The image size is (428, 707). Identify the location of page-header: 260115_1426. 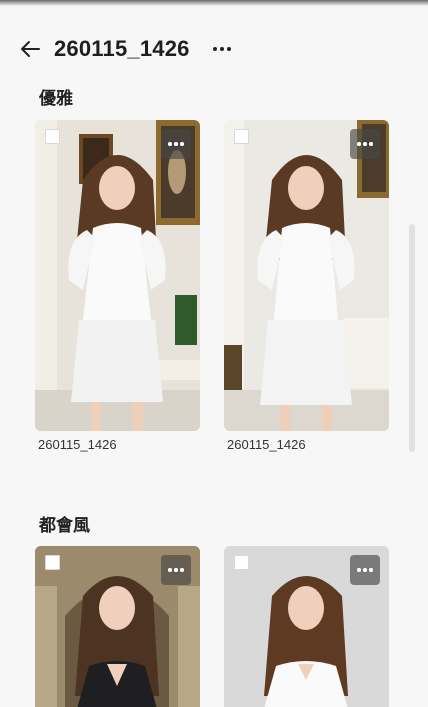
(127, 49).